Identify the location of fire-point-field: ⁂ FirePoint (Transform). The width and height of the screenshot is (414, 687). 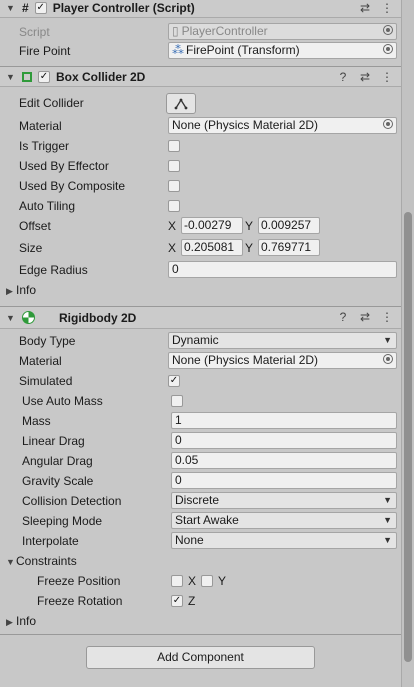
(282, 50).